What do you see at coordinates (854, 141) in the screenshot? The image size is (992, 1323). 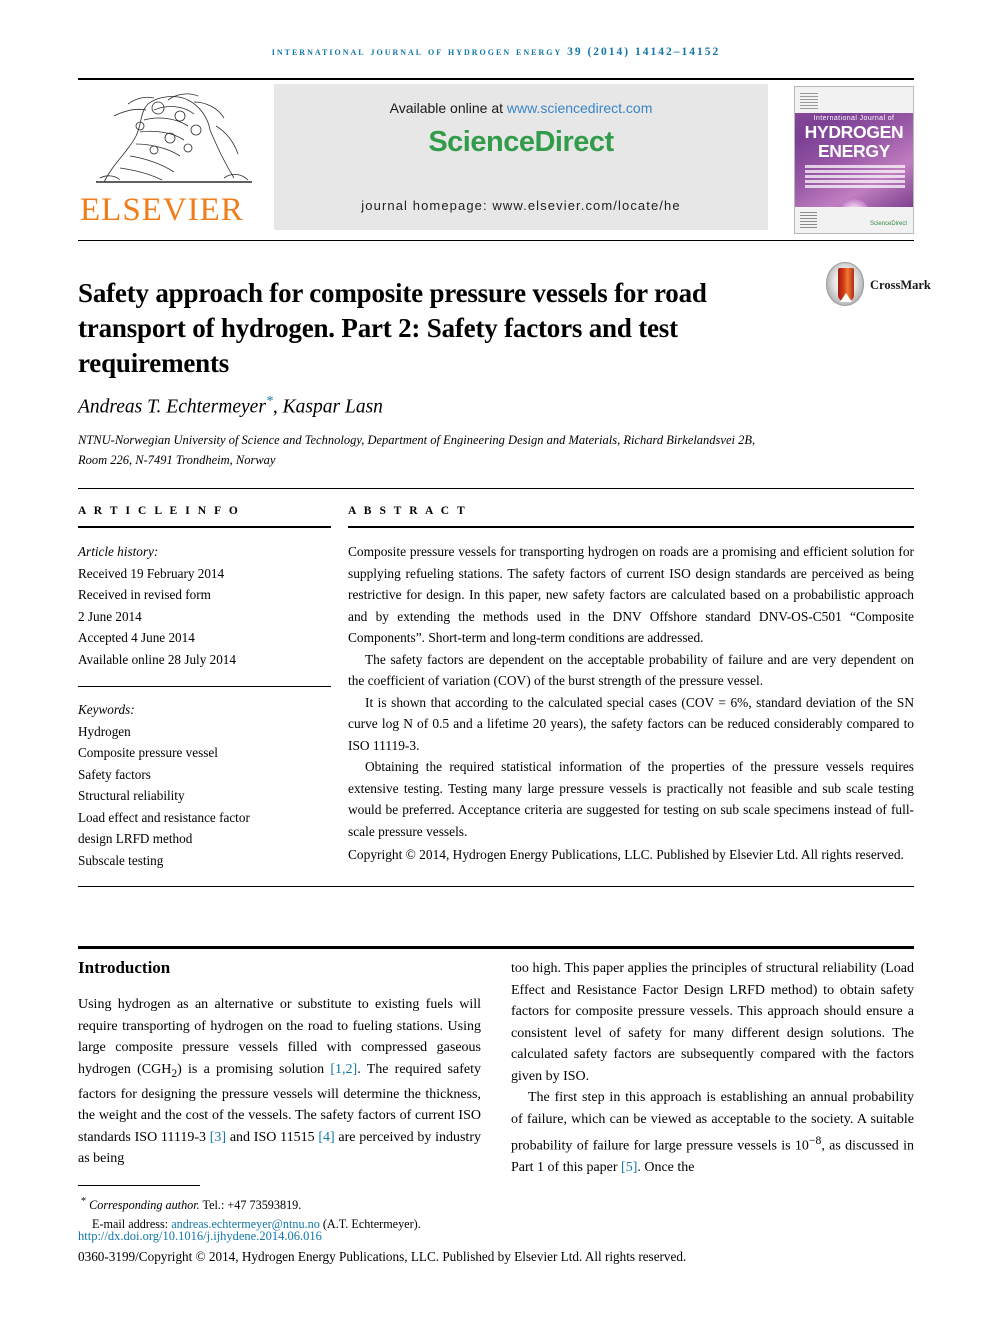 I see `cover-journal-title: HYDROGEN ENERGY` at bounding box center [854, 141].